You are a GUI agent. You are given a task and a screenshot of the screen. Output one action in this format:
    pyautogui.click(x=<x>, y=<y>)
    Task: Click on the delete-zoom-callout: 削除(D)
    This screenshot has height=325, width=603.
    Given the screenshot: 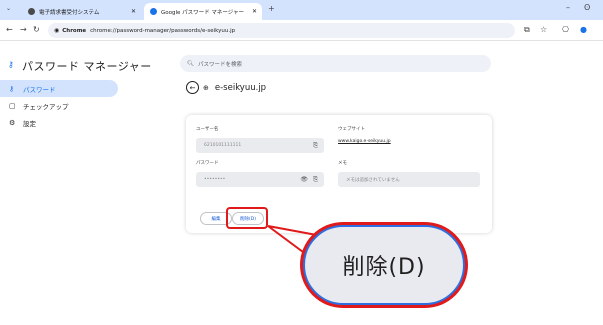 What is the action you would take?
    pyautogui.click(x=384, y=265)
    